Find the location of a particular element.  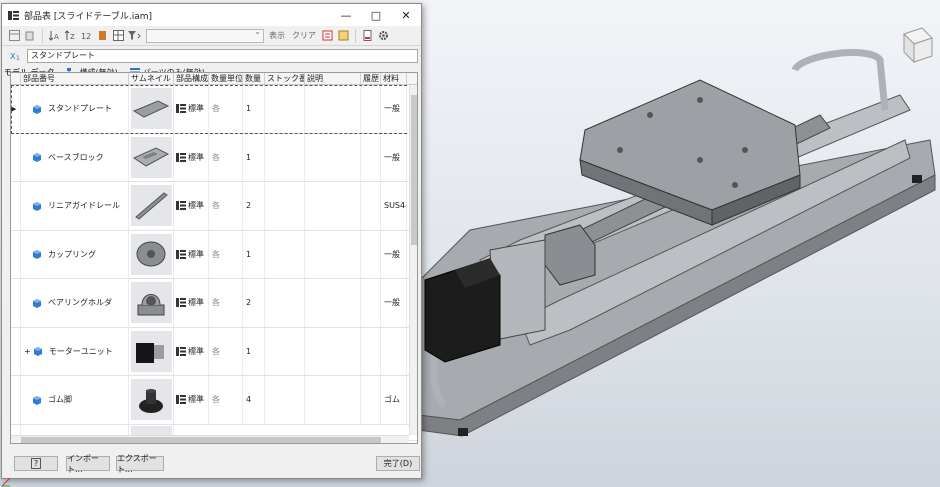

table-row: ベアリングホルダ 標準各 2 一般 is located at coordinates (214, 303).